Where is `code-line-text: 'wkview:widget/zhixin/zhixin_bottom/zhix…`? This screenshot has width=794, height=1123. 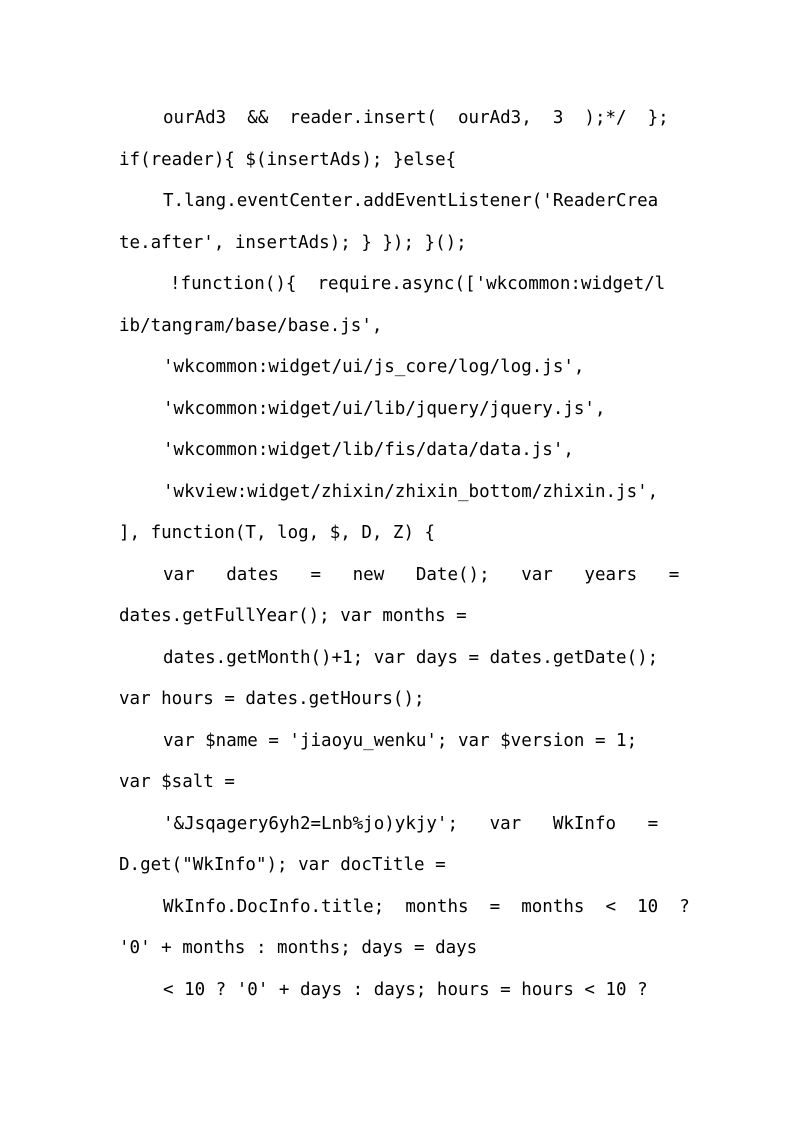 code-line-text: 'wkview:widget/zhixin/zhixin_bottom/zhix… is located at coordinates (411, 491).